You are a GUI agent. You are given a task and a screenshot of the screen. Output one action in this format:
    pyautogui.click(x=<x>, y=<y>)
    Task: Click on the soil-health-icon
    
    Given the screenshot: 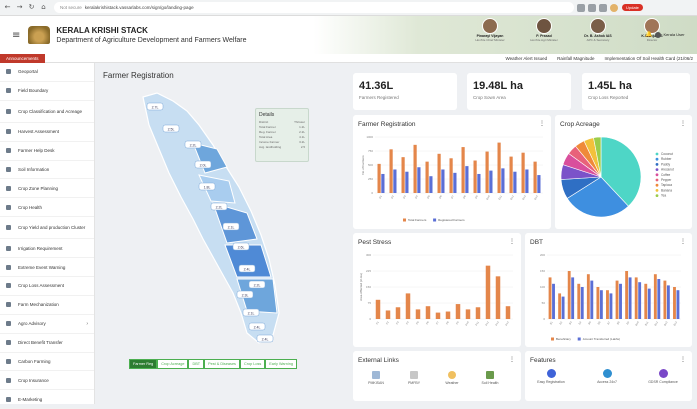 What is the action you would take?
    pyautogui.click(x=490, y=375)
    